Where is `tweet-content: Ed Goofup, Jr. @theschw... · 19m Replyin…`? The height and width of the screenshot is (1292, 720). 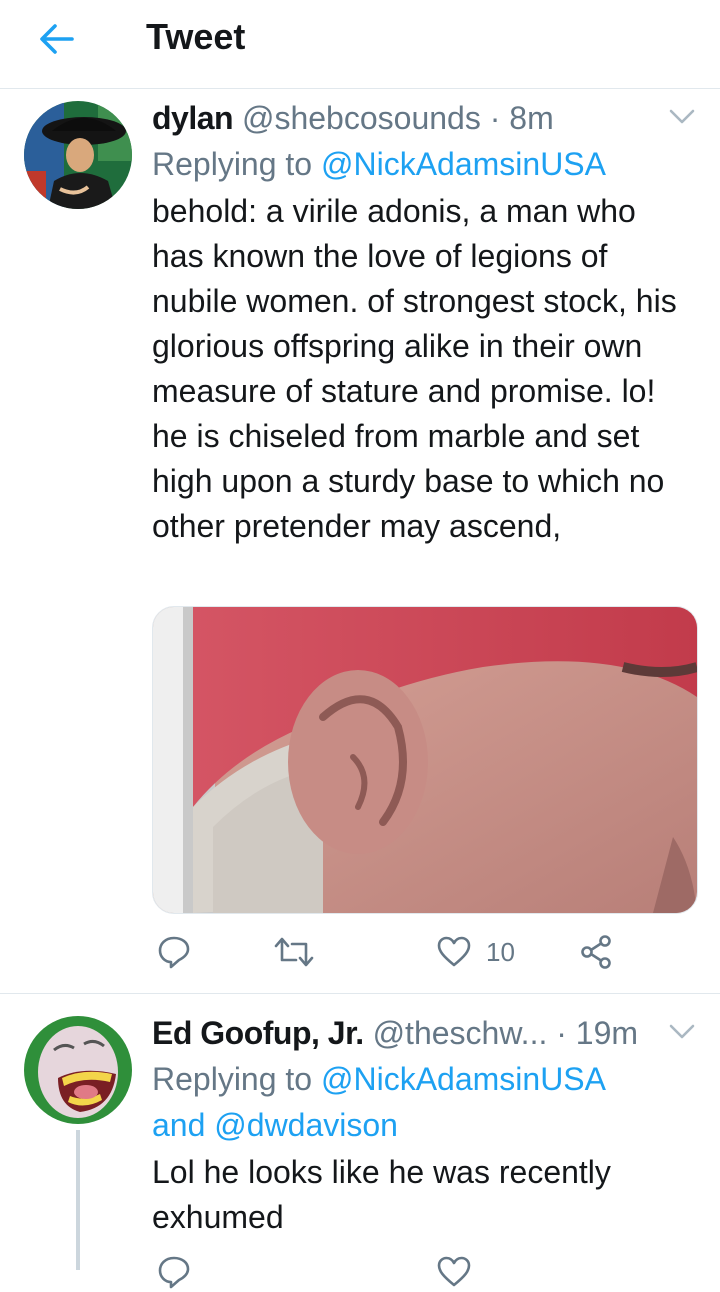
tweet-content: Ed Goofup, Jr. @theschw... · 19m Replyin… is located at coordinates (424, 1125).